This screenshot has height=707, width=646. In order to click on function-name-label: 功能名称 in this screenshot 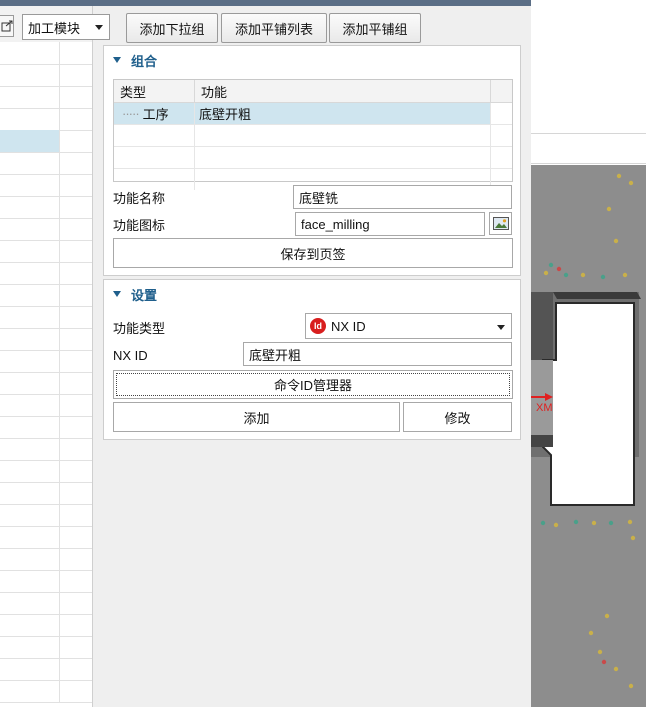, I will do `click(139, 198)`.